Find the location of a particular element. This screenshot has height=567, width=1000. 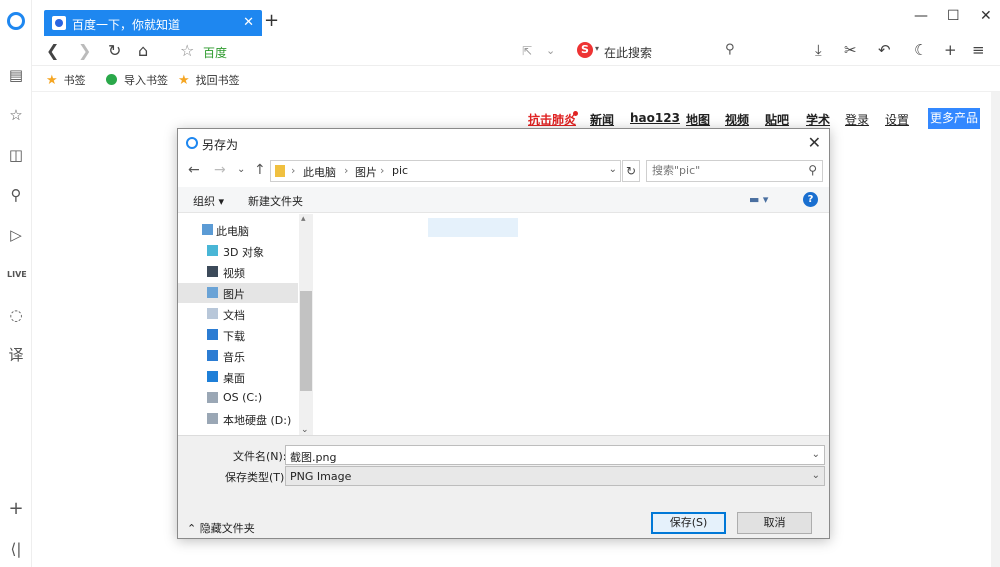

tree-item-videos: 视频 is located at coordinates (238, 272).